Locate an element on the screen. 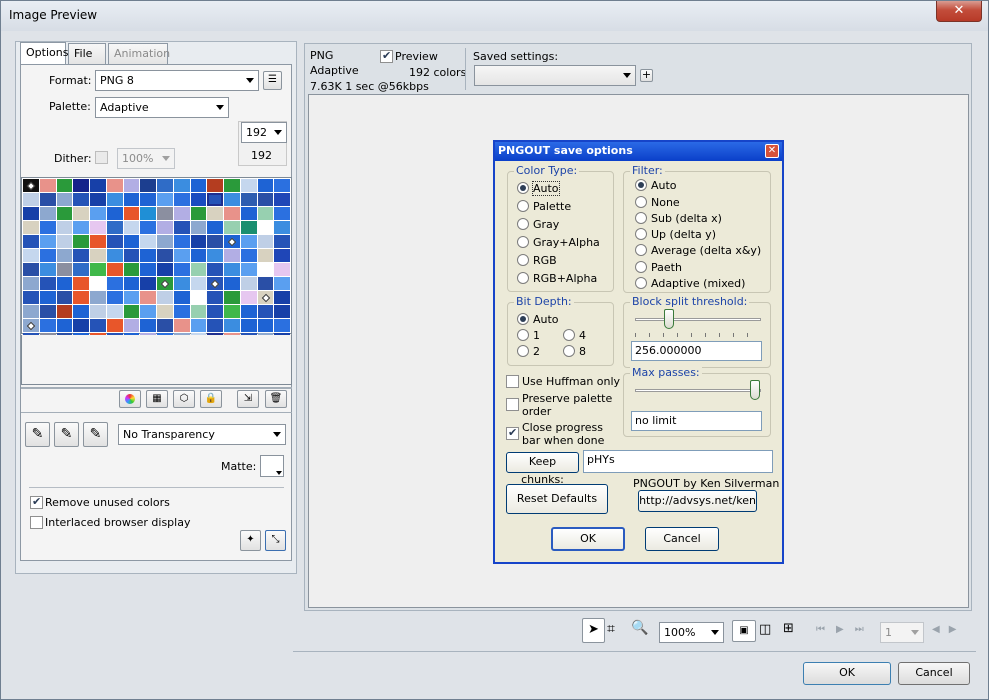 This screenshot has height=700, width=989. tab-animation: Animation is located at coordinates (139, 54).